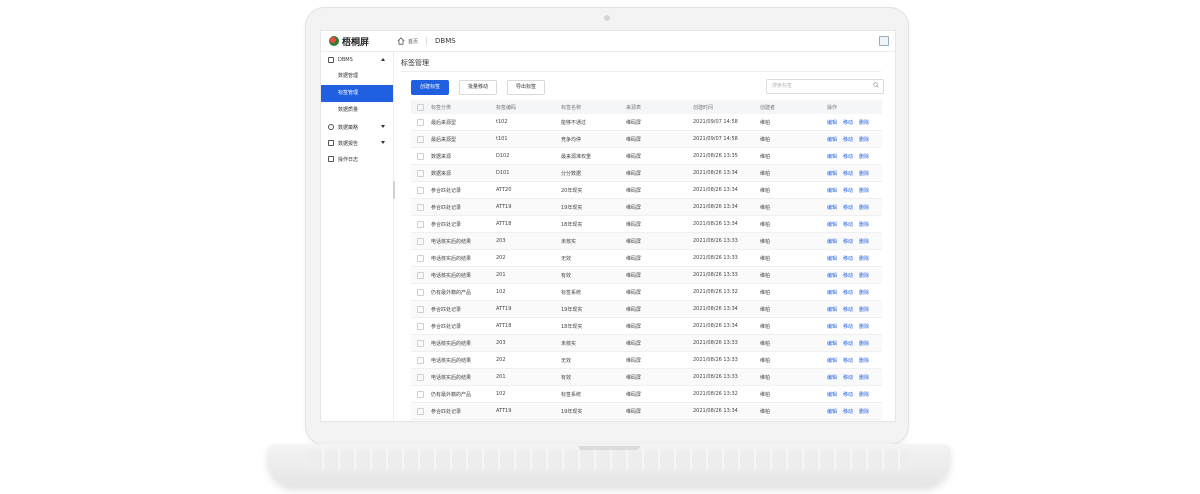 The image size is (1200, 494). What do you see at coordinates (413, 41) in the screenshot?
I see `breadcrumb-home: 首页` at bounding box center [413, 41].